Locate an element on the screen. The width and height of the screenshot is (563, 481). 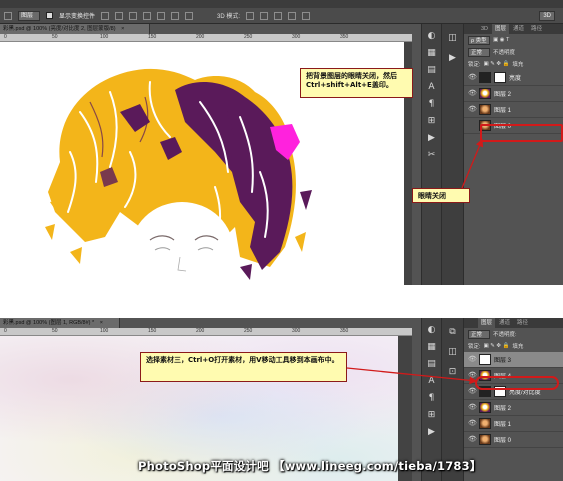
align-left-icon is located at coordinates (147, 15).